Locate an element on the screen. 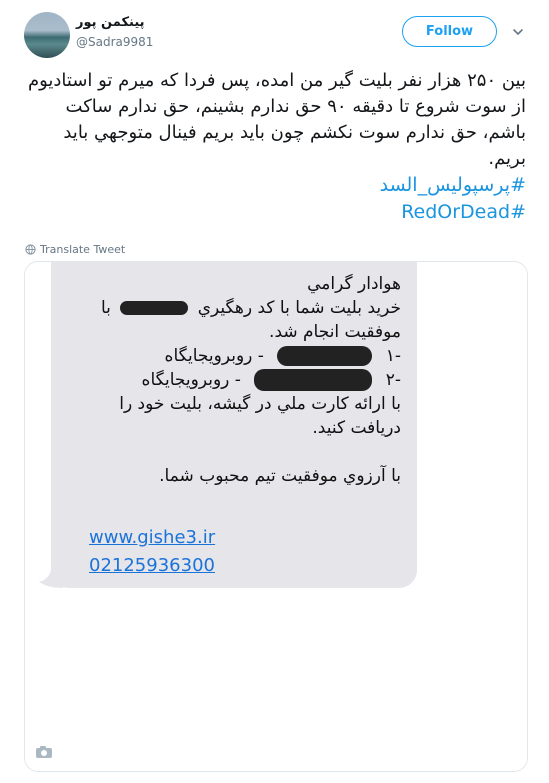  sms-line: -۱ - روبرويجايگاه is located at coordinates (282, 356).